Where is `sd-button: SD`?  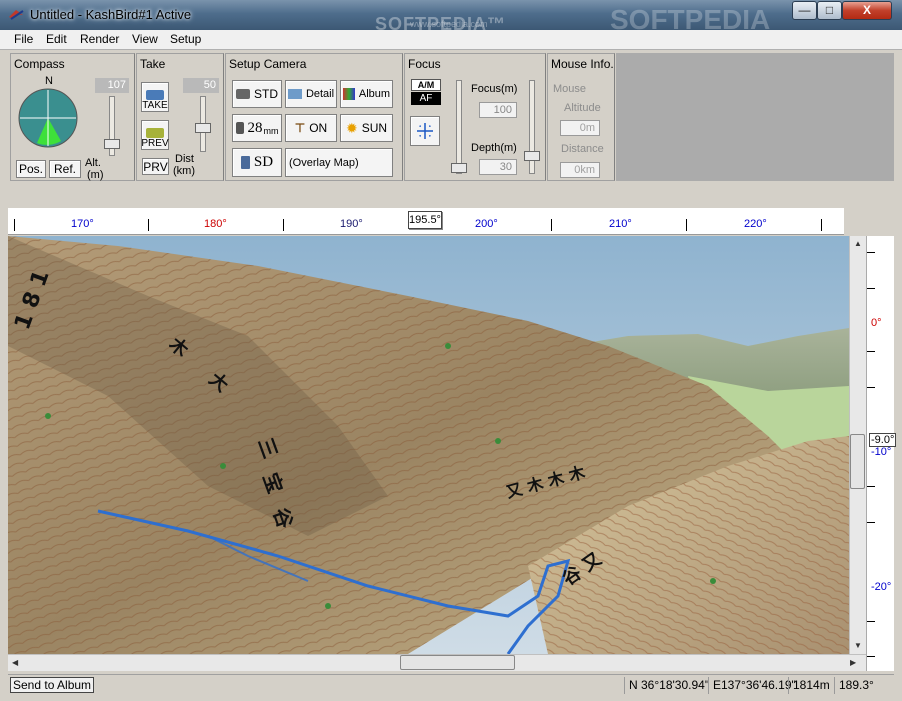 sd-button: SD is located at coordinates (257, 162).